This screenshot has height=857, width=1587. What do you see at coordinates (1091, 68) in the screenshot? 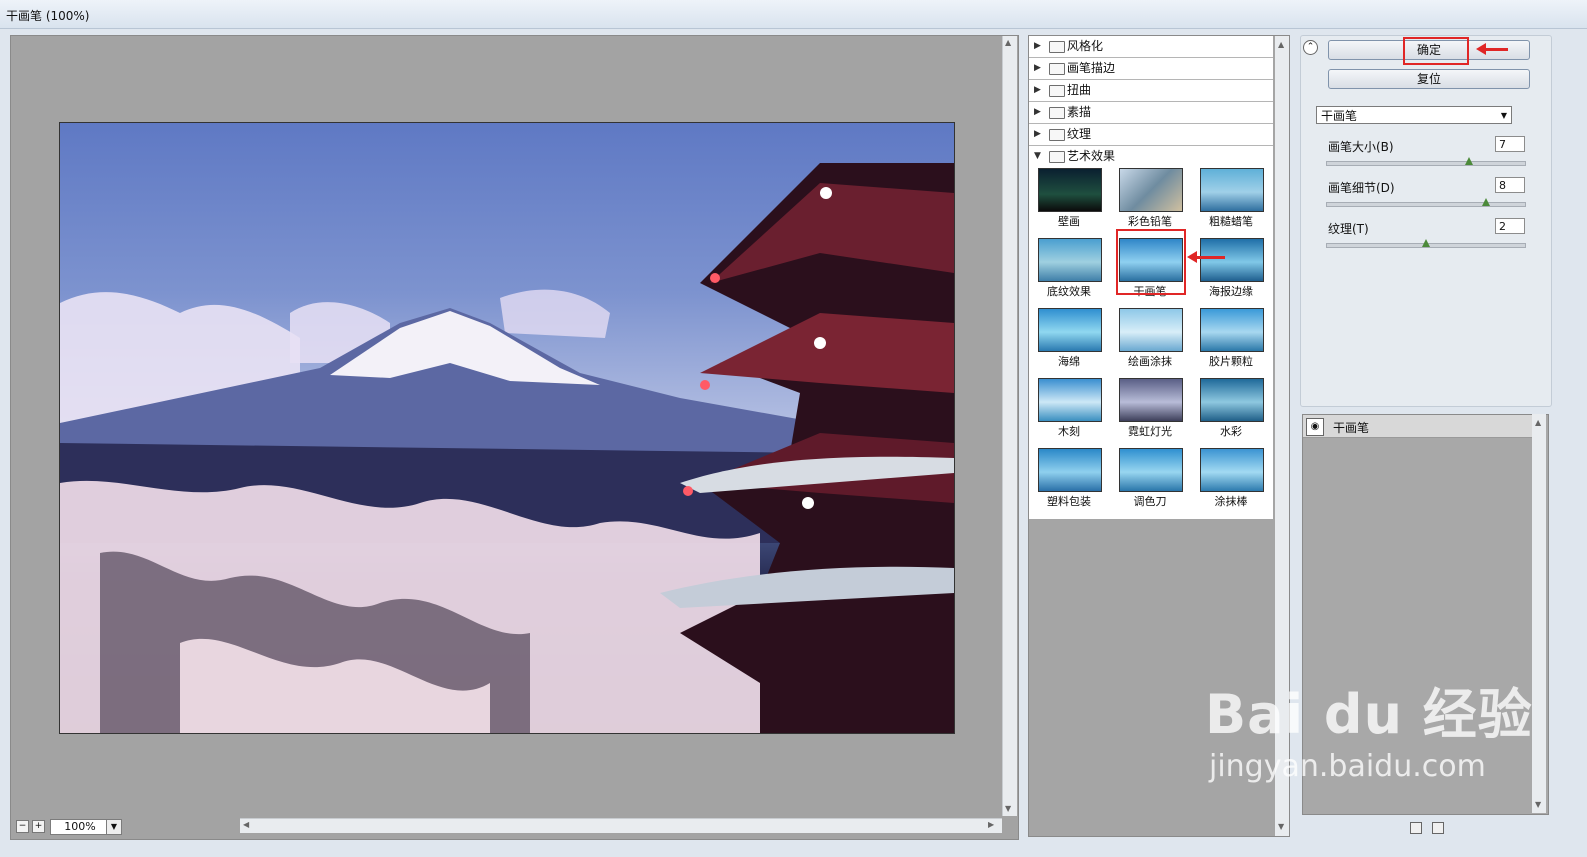
I see `category-label: 画笔描边` at bounding box center [1091, 68].